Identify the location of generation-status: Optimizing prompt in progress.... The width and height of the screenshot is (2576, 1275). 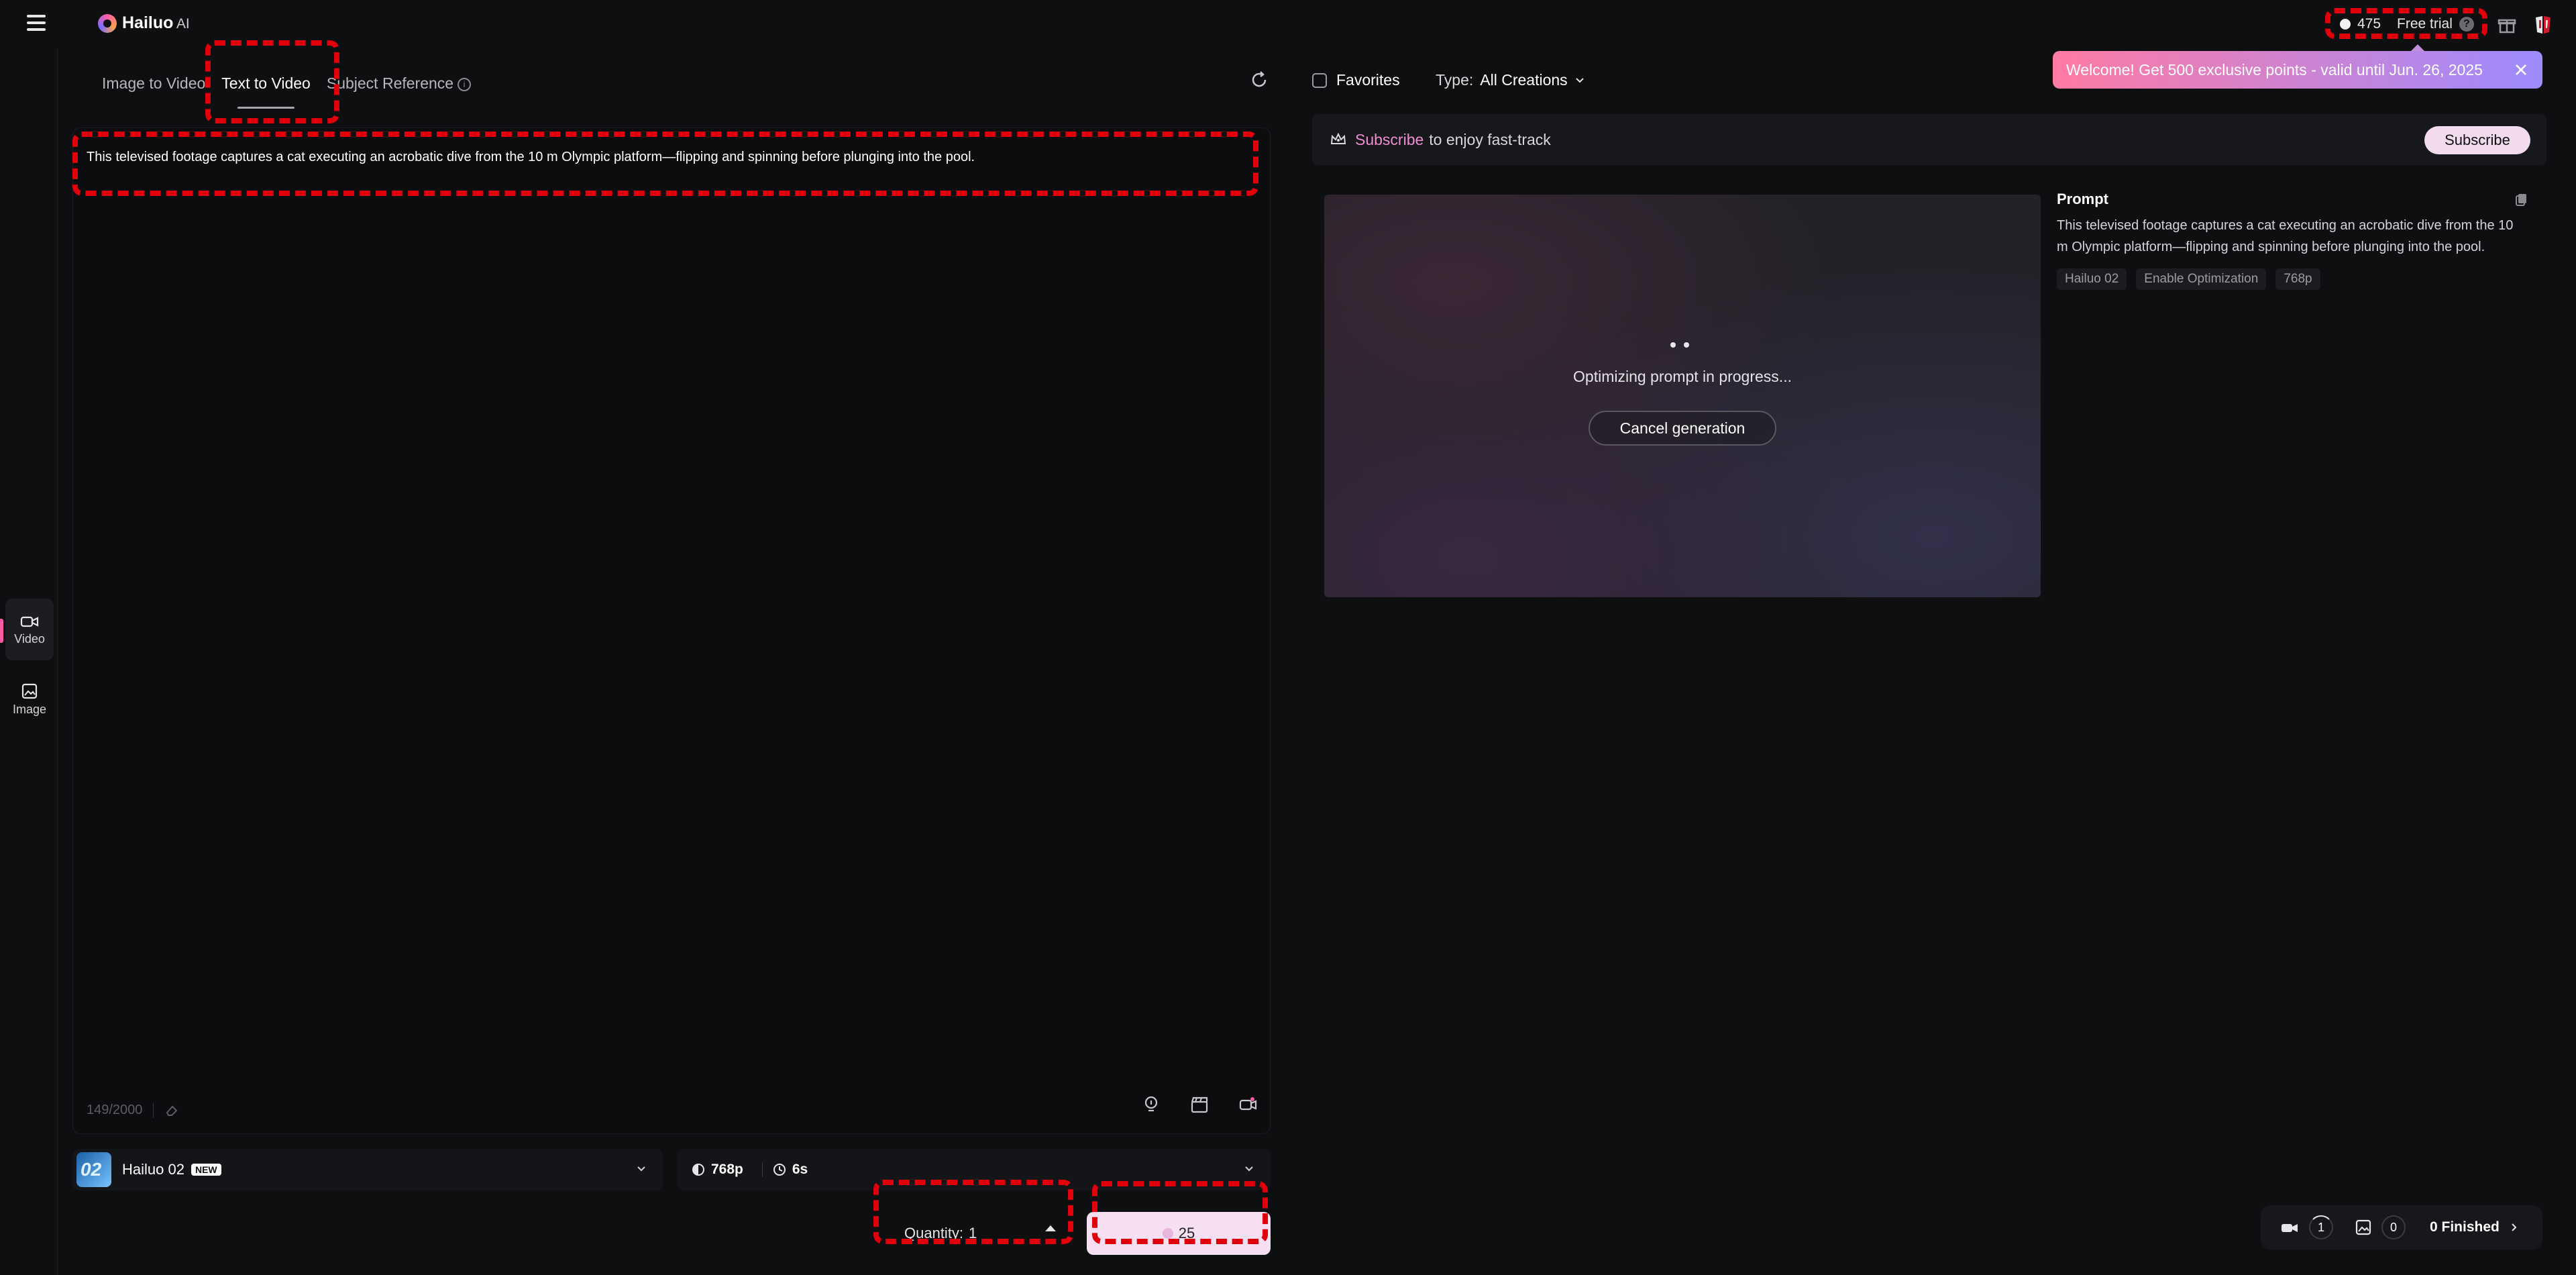
(1682, 376).